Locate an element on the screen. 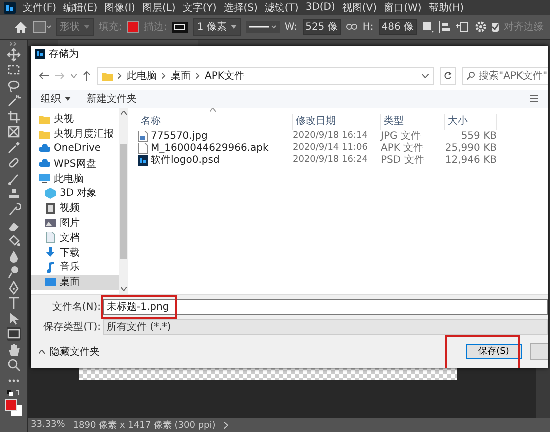 The height and width of the screenshot is (432, 550). file-name-field: 未标题-1.png is located at coordinates (325, 307).